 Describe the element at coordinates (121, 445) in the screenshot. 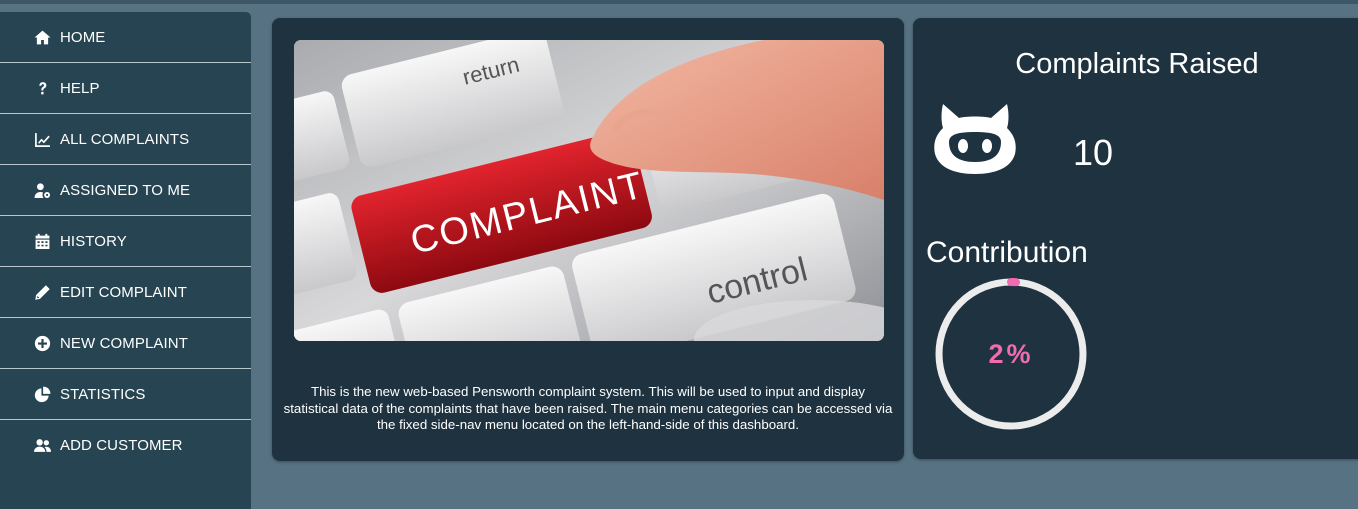

I see `sidebar-item-label: ADD CUSTOMER` at that location.